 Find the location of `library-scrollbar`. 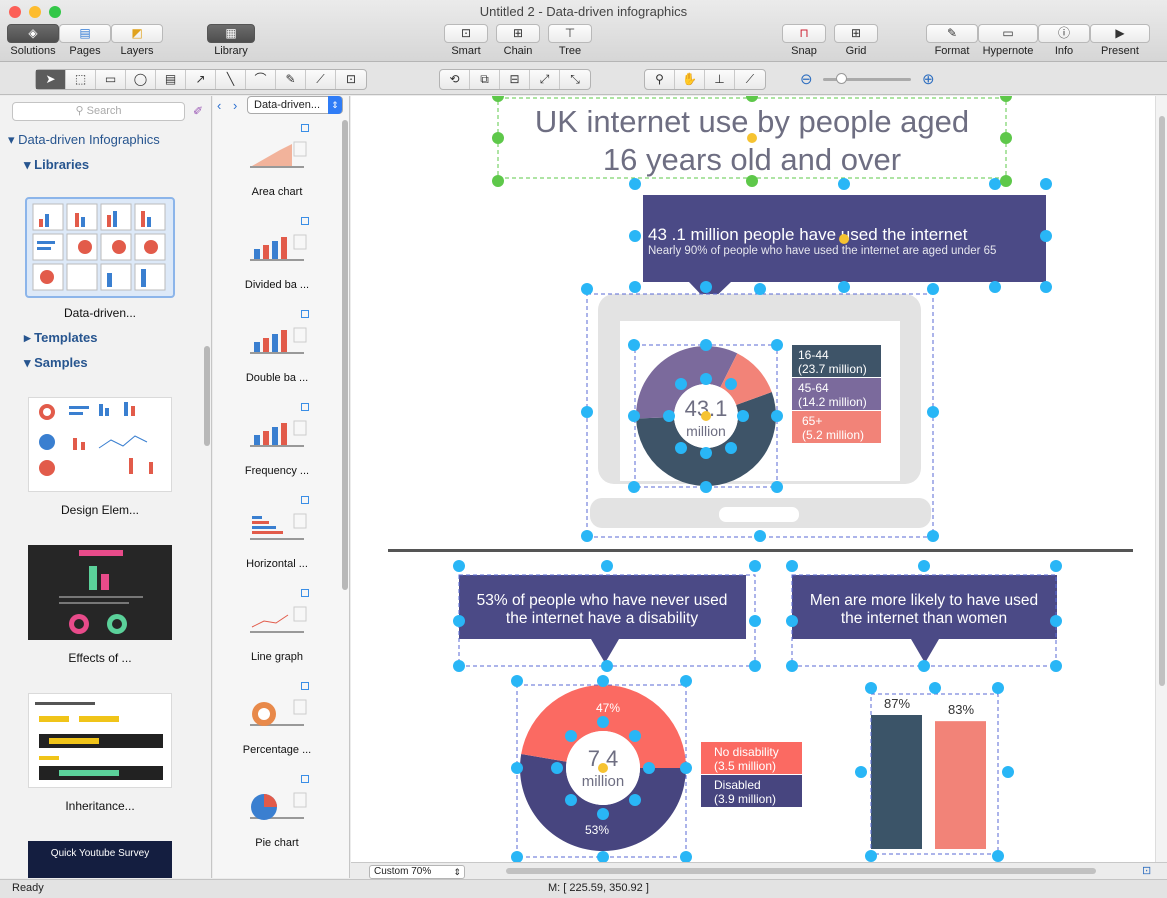

library-scrollbar is located at coordinates (345, 355).